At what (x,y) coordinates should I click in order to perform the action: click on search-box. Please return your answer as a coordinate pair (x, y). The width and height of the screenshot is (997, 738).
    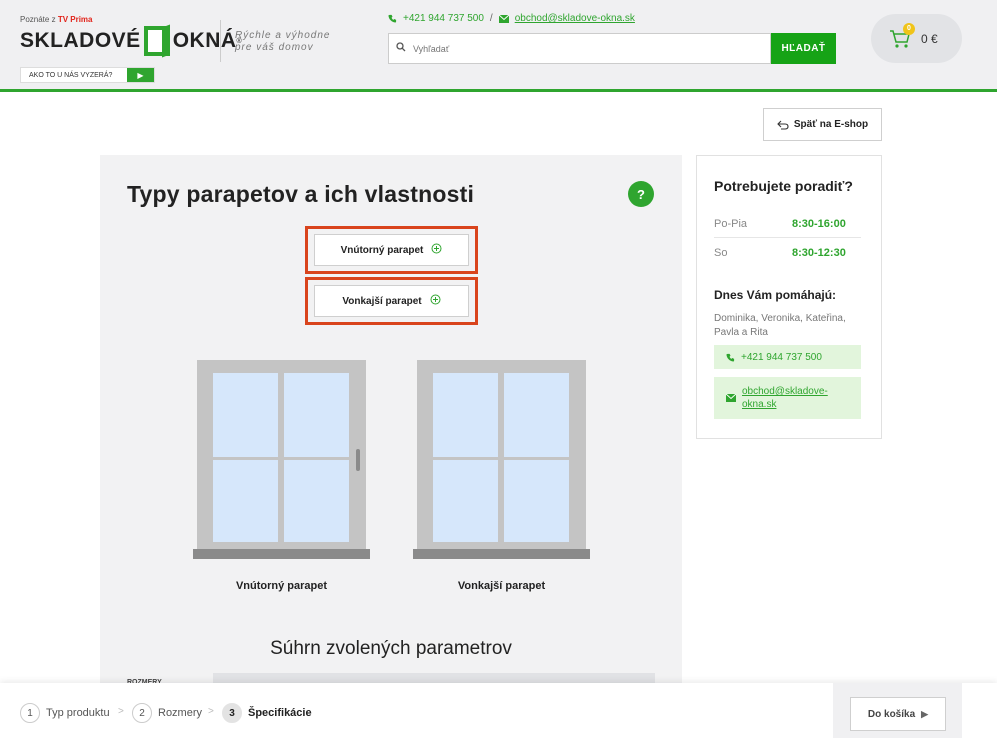
    Looking at the image, I should click on (579, 48).